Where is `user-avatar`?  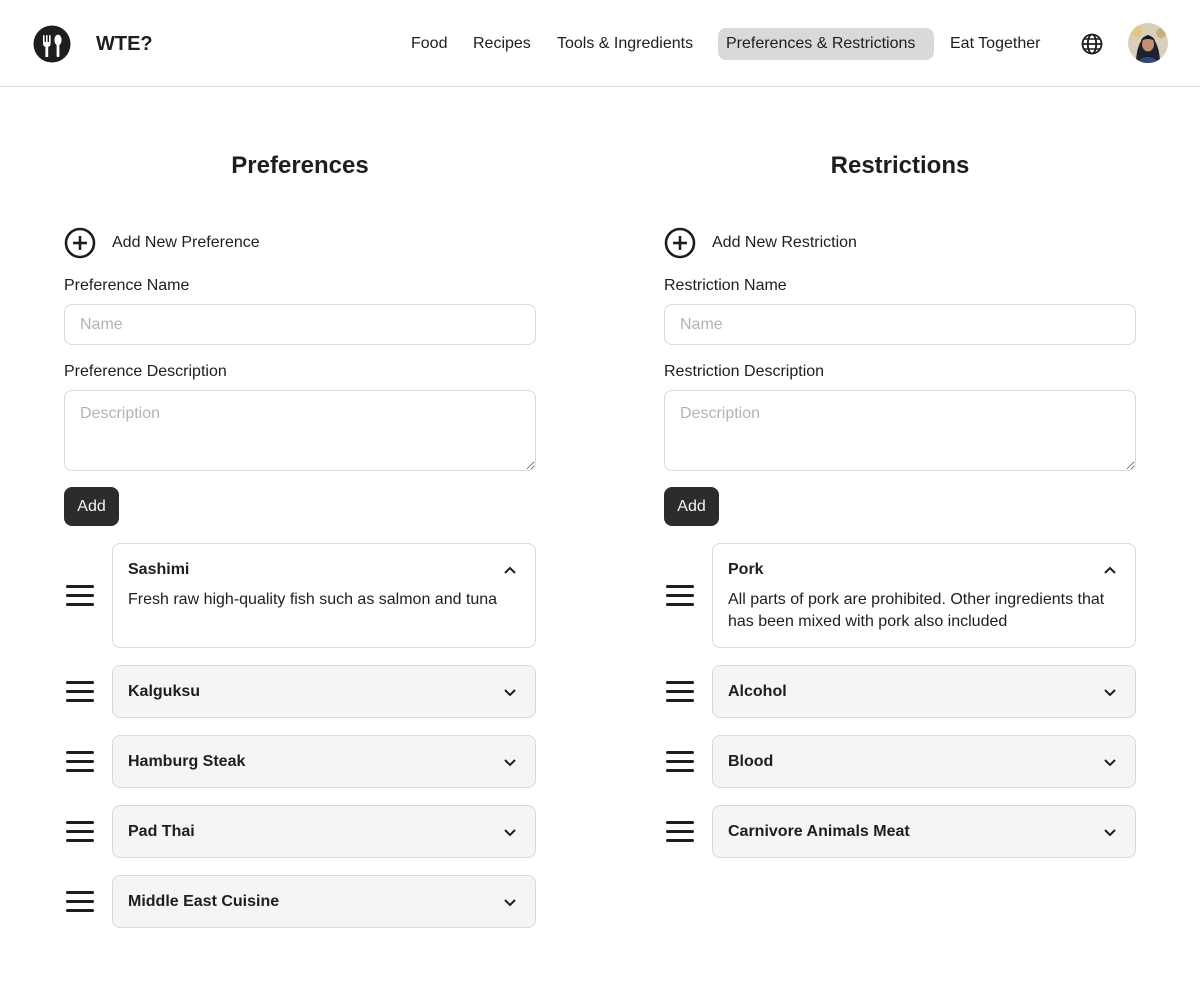 user-avatar is located at coordinates (1148, 43).